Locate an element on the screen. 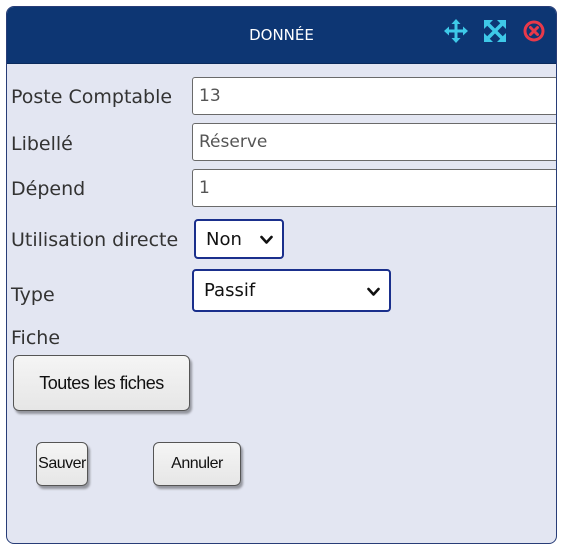 This screenshot has width=561, height=545. dialog-title: DONNÉE is located at coordinates (281, 35).